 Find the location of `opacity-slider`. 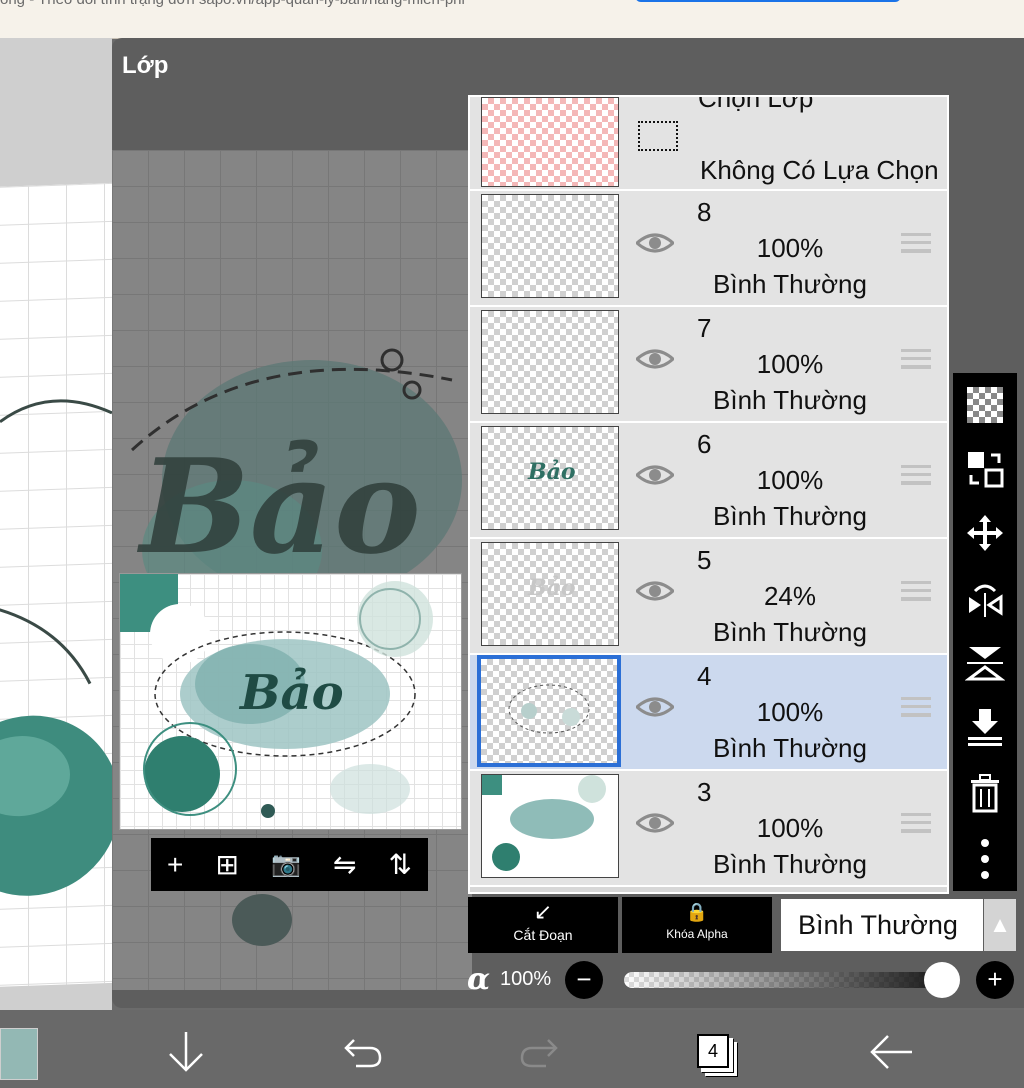

opacity-slider is located at coordinates (789, 980).